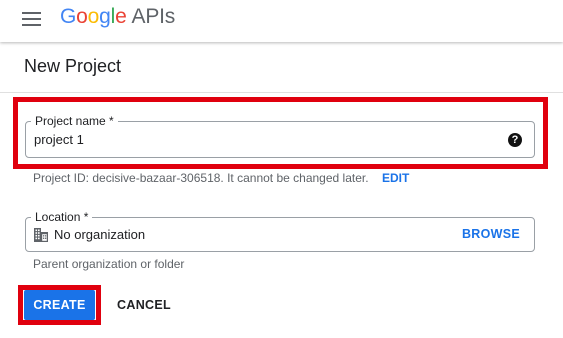 This screenshot has width=563, height=338. What do you see at coordinates (100, 234) in the screenshot?
I see `location-value: No organization` at bounding box center [100, 234].